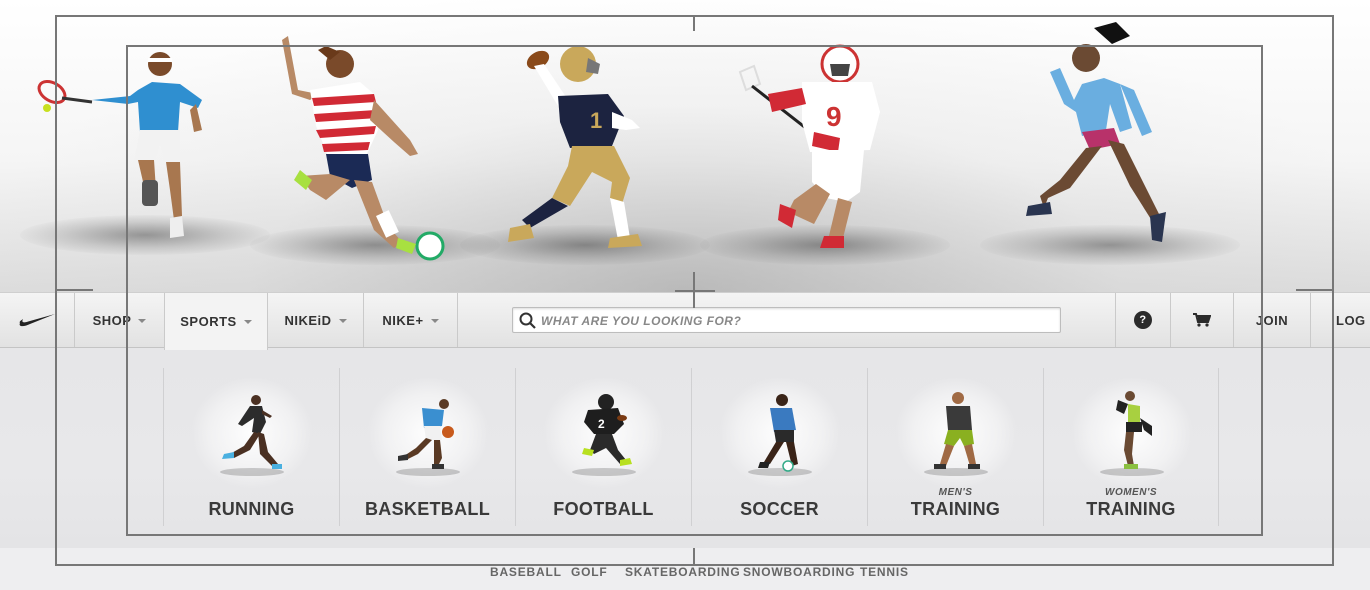  What do you see at coordinates (403, 320) in the screenshot?
I see `nav-nikeplus-label: NIKE+` at bounding box center [403, 320].